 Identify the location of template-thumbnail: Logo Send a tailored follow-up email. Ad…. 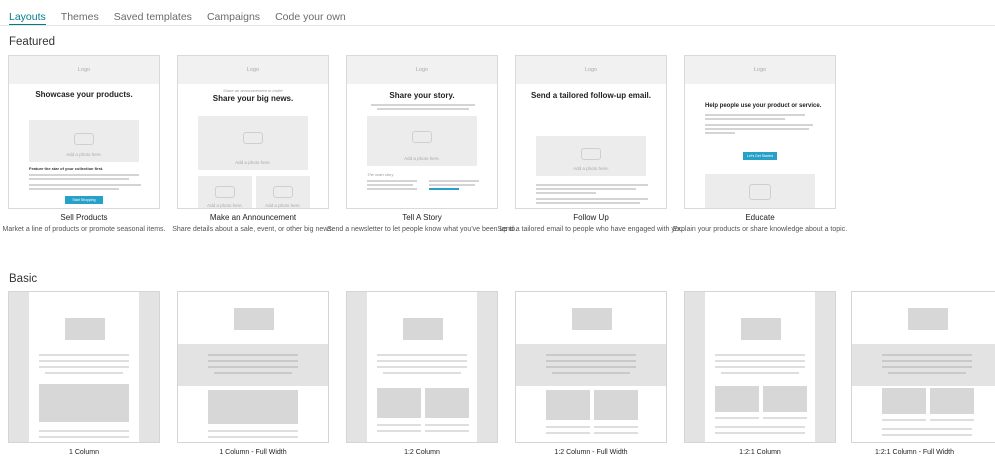
(591, 132).